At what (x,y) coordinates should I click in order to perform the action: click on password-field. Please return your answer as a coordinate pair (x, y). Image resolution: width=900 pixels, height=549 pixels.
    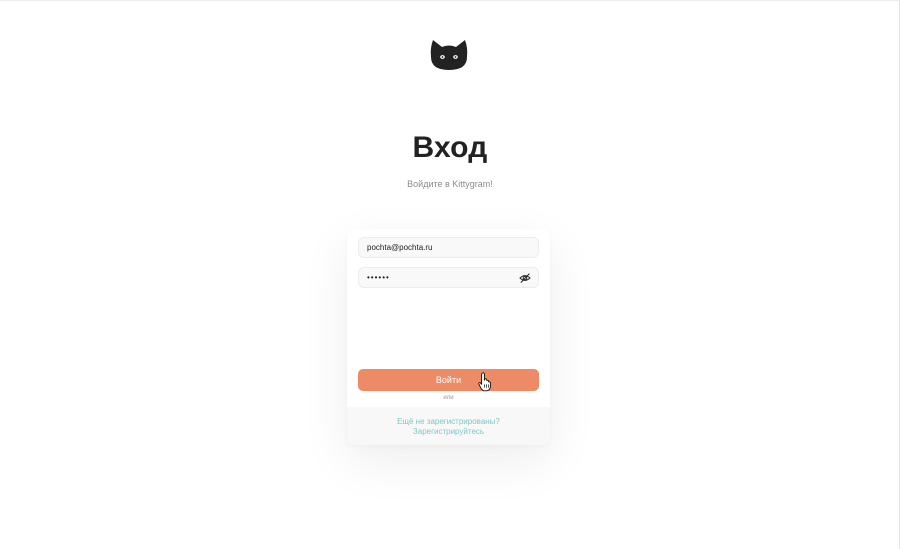
    Looking at the image, I should click on (448, 277).